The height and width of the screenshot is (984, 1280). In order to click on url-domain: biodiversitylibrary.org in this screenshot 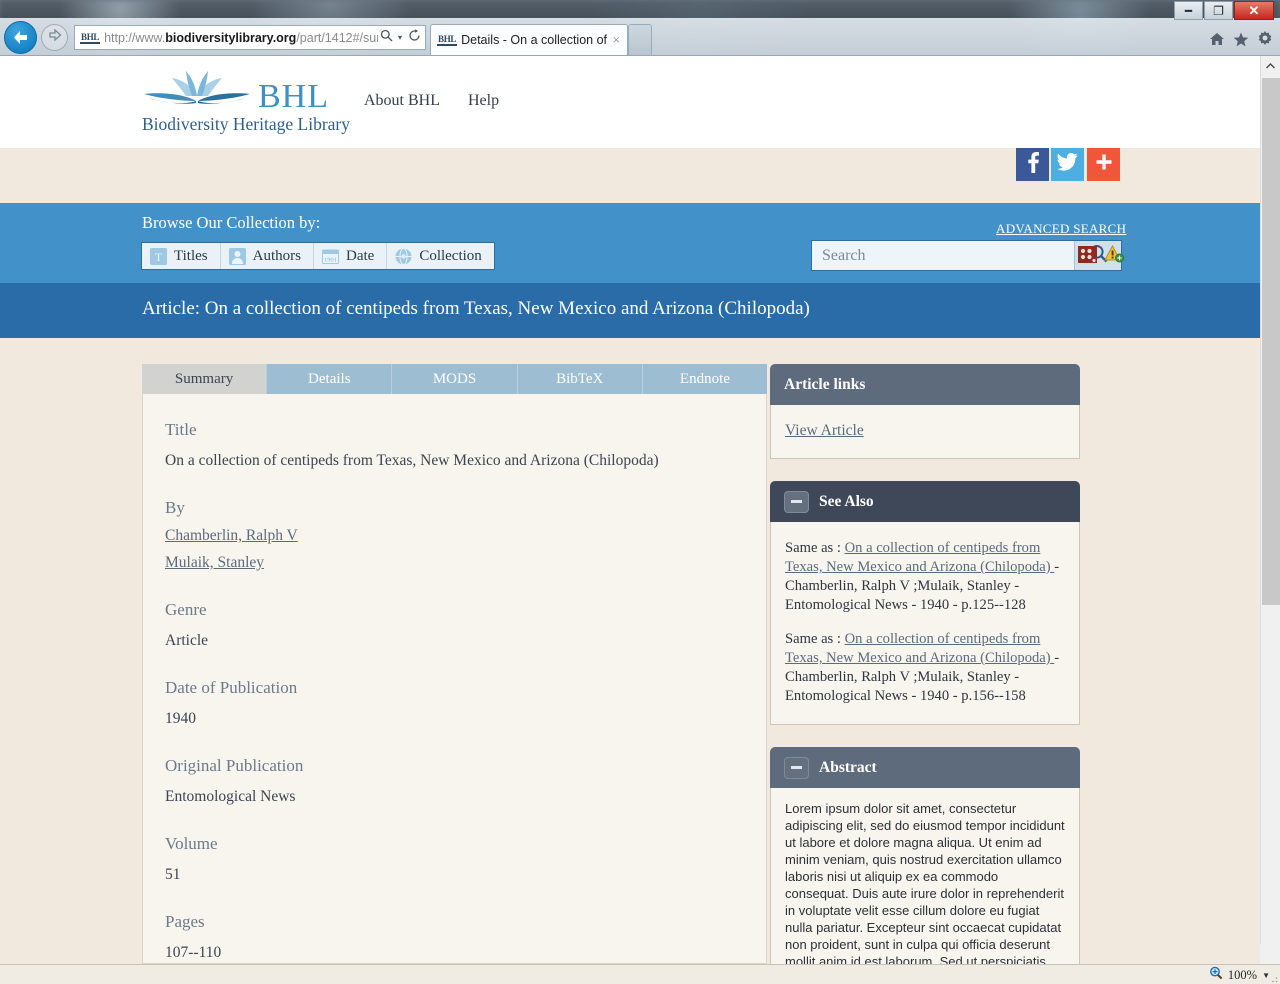, I will do `click(231, 37)`.